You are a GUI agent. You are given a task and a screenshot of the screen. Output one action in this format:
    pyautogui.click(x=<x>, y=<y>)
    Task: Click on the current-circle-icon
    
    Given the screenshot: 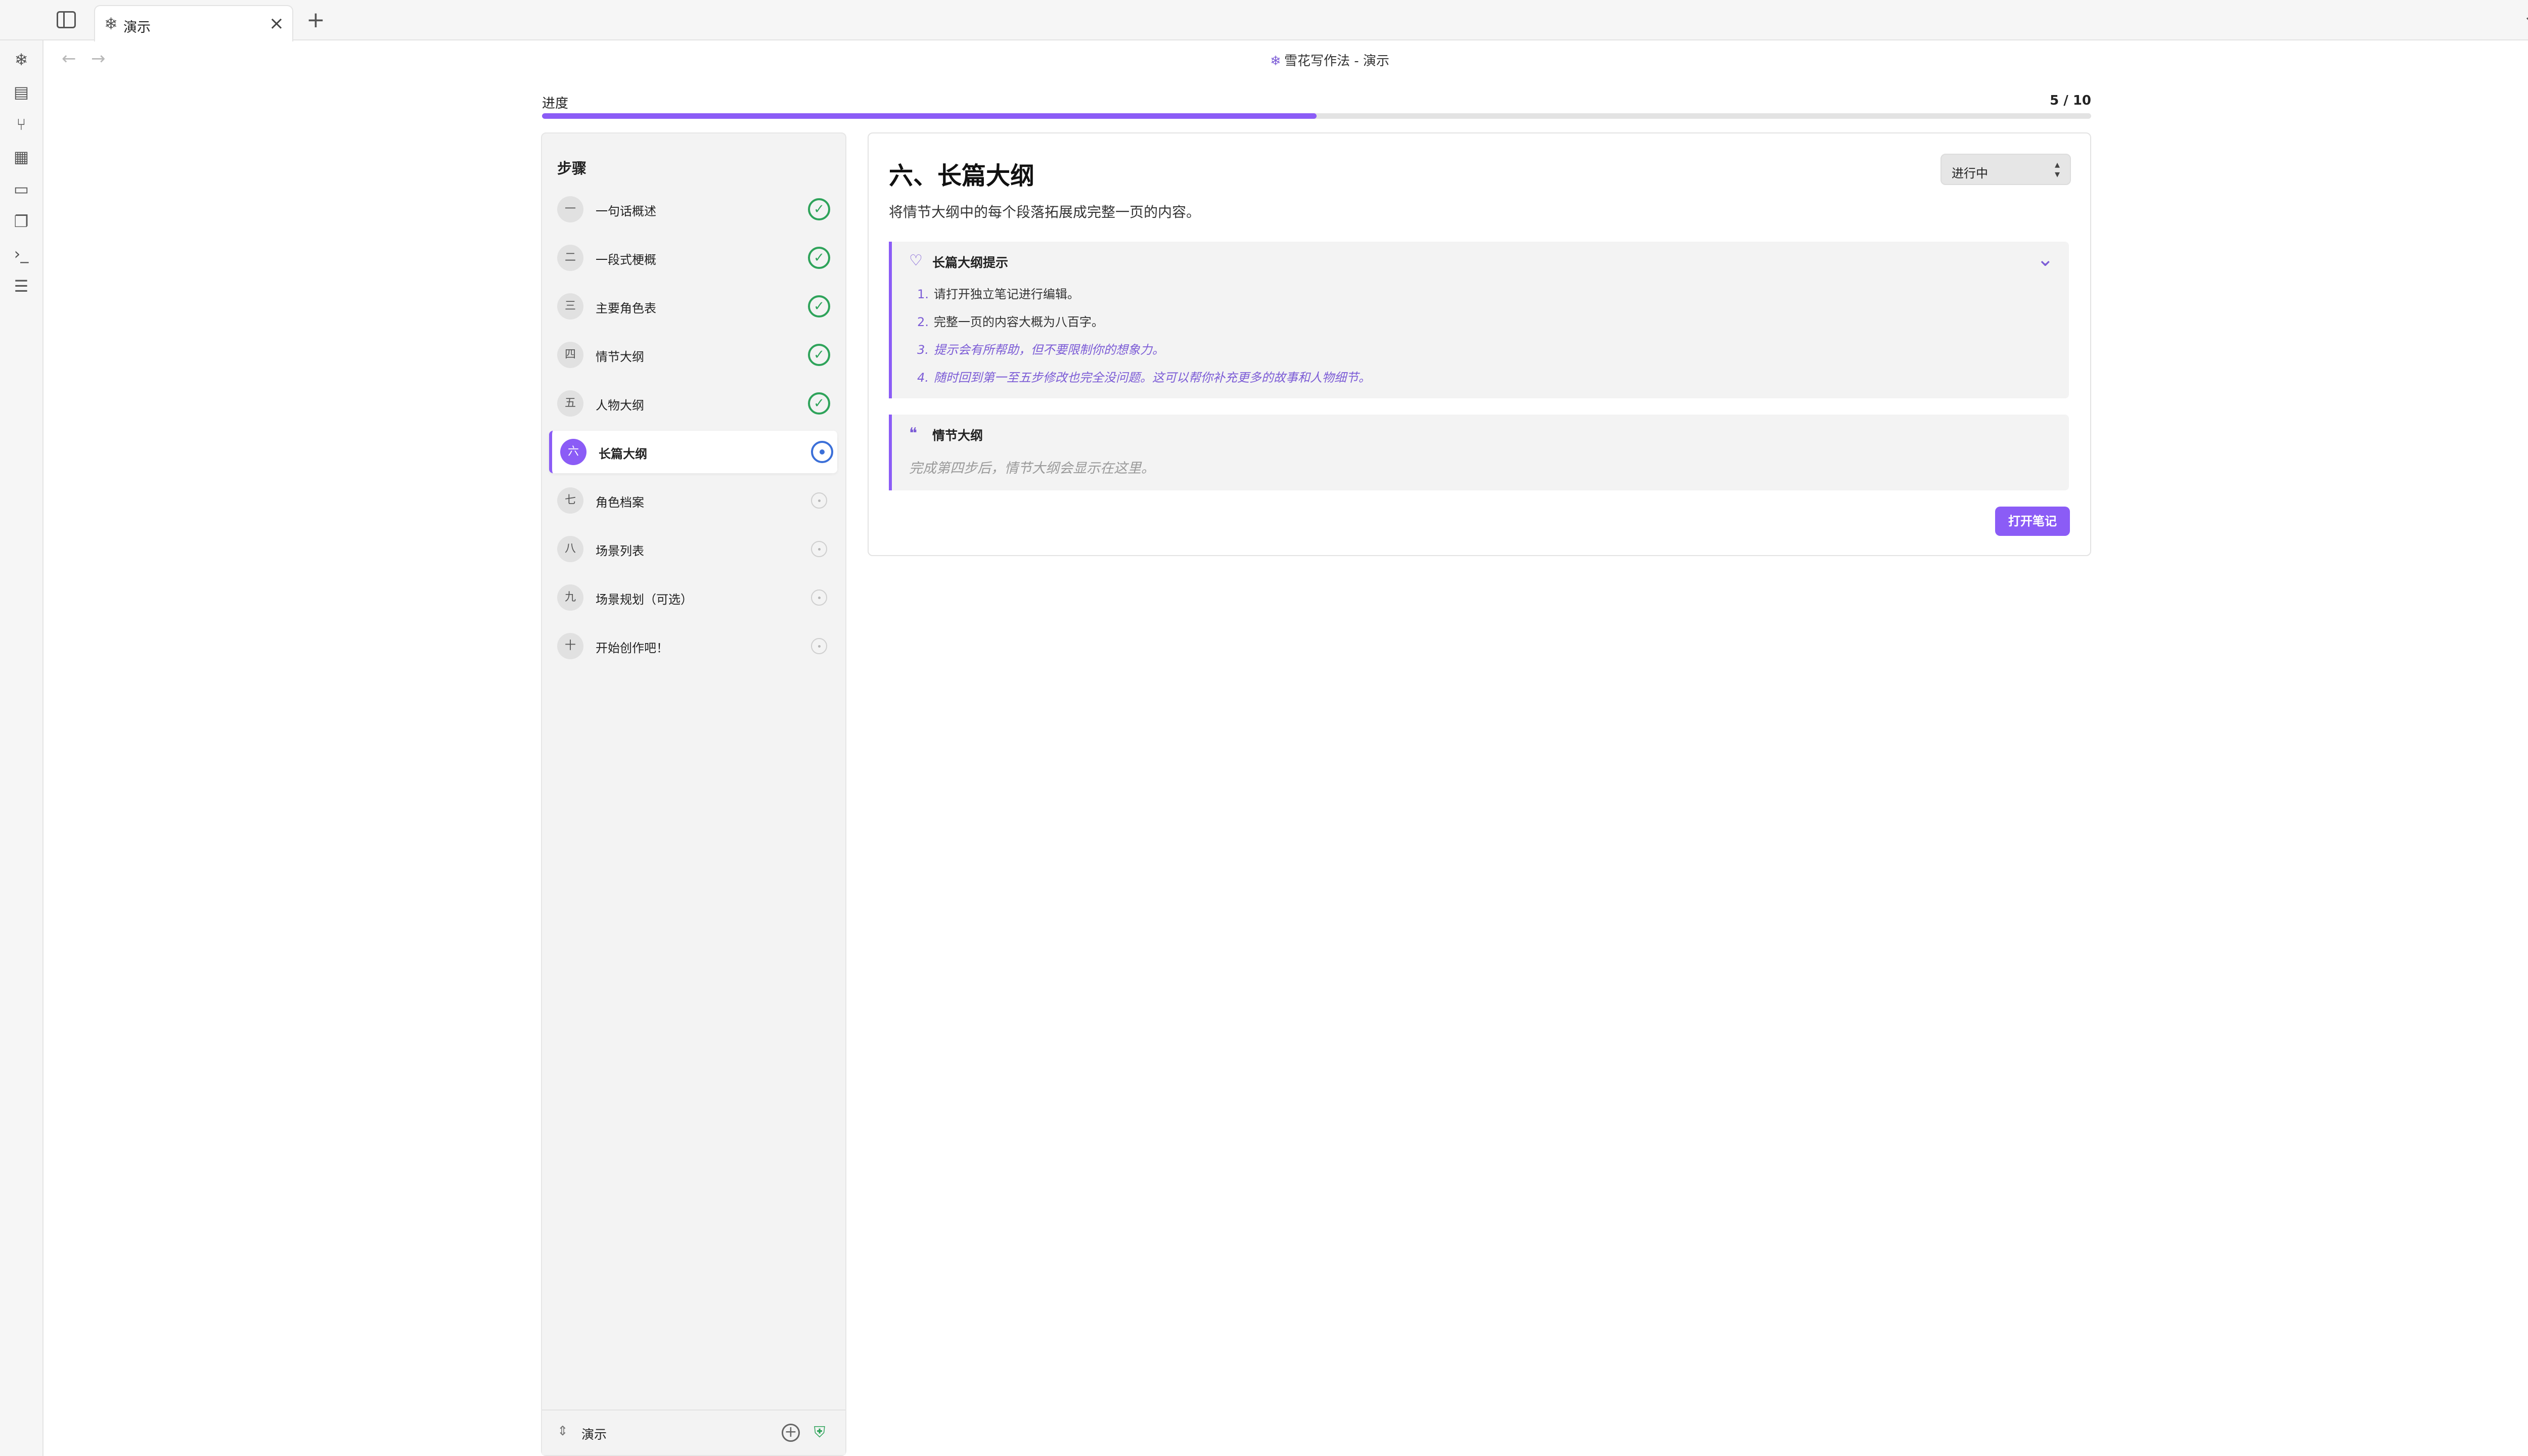 What is the action you would take?
    pyautogui.click(x=822, y=452)
    